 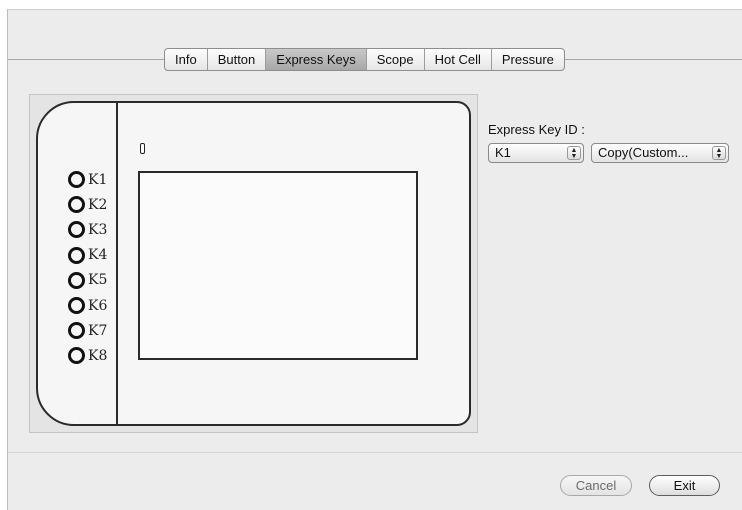 I want to click on tab-pressure: Pressure, so click(x=528, y=59).